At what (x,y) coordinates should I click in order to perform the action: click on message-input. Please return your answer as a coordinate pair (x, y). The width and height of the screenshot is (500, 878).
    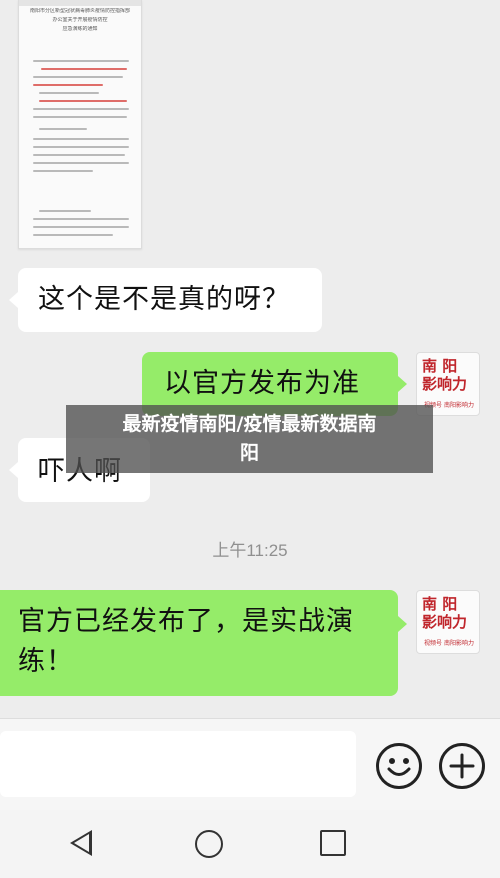
    Looking at the image, I should click on (178, 764).